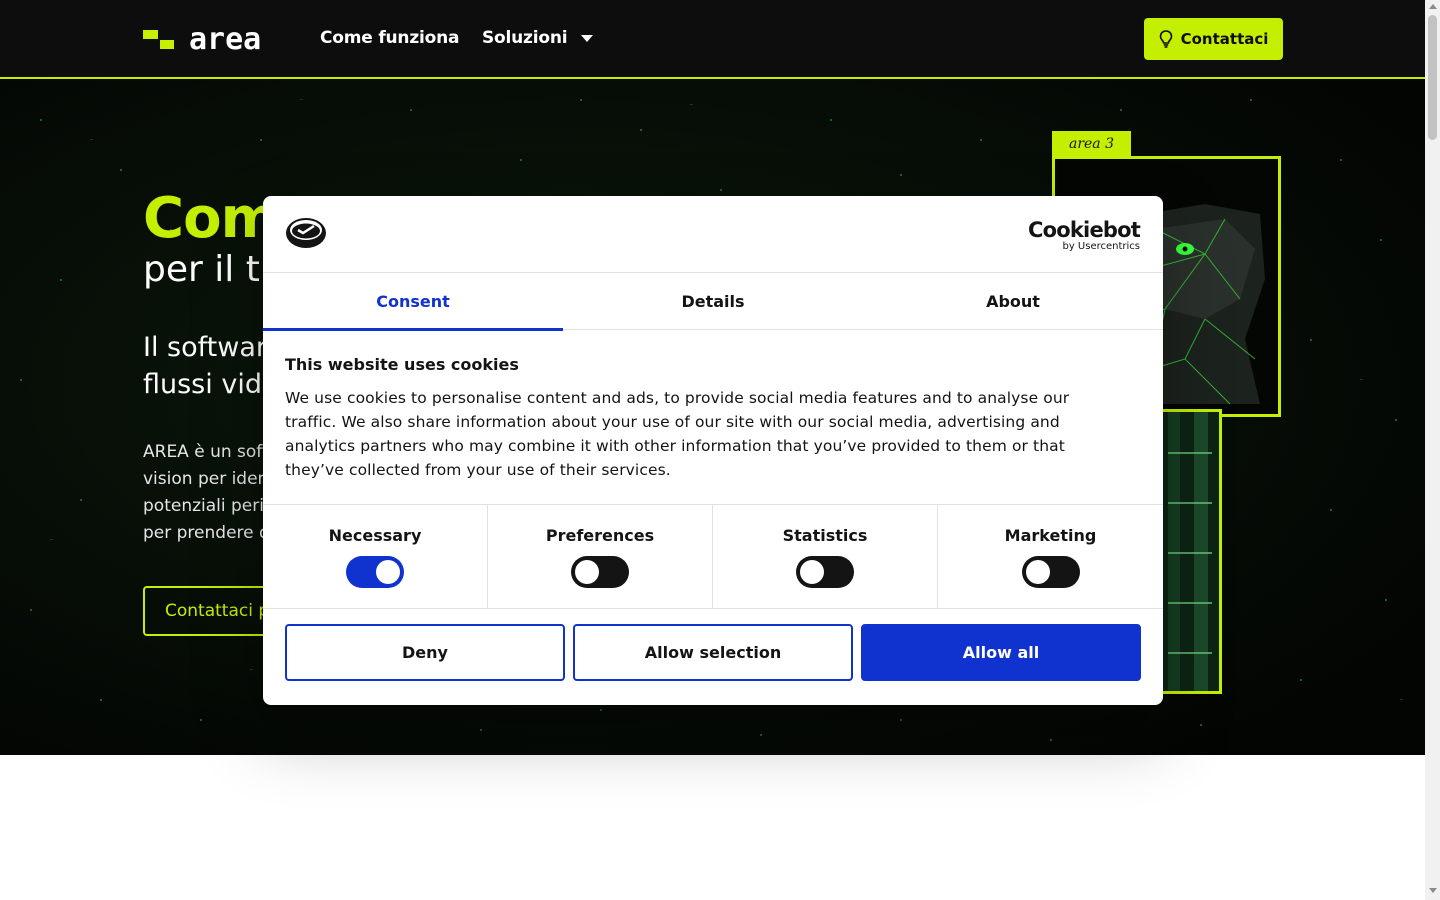 The image size is (1440, 900). I want to click on nav-soluzioni-label: Soluzioni, so click(525, 38).